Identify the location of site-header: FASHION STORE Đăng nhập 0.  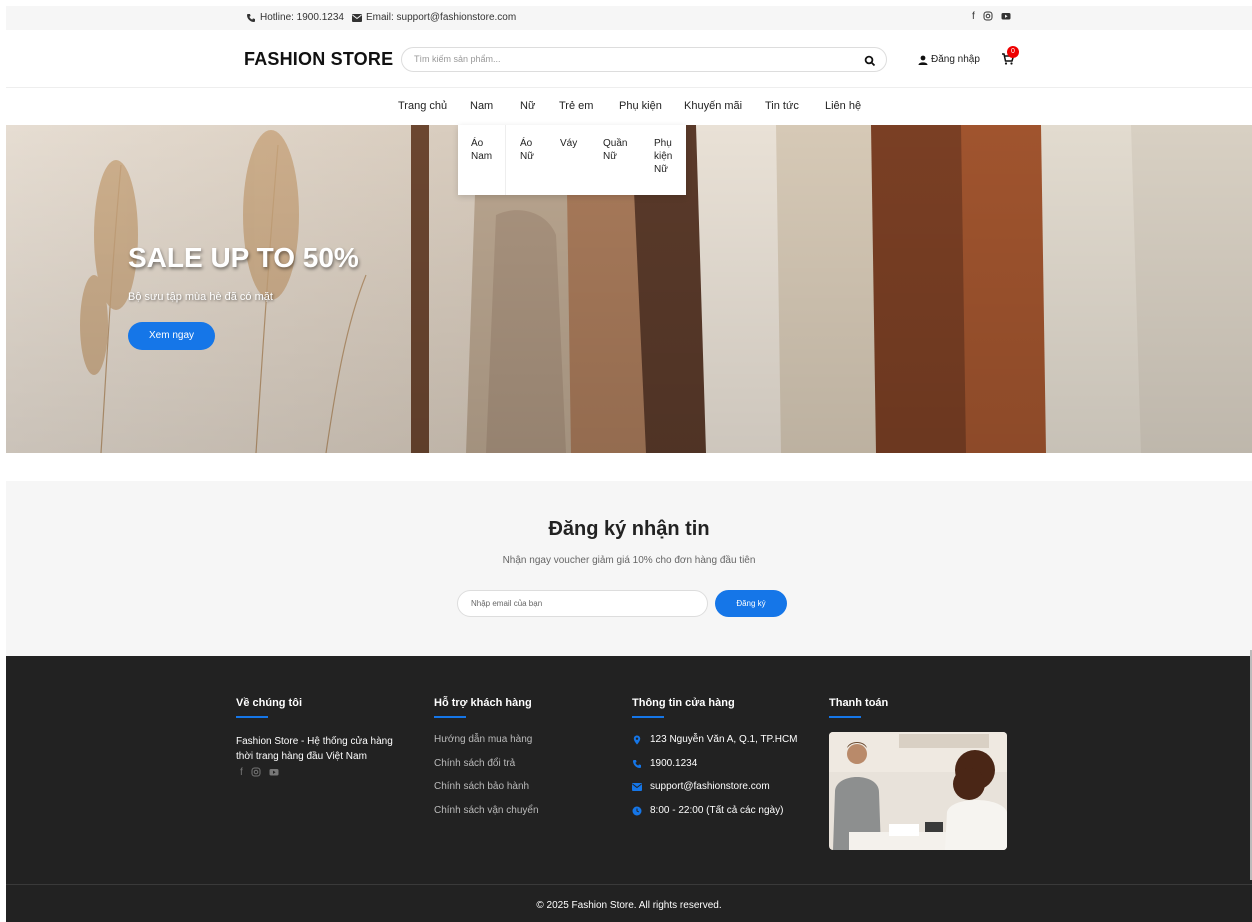
(629, 59).